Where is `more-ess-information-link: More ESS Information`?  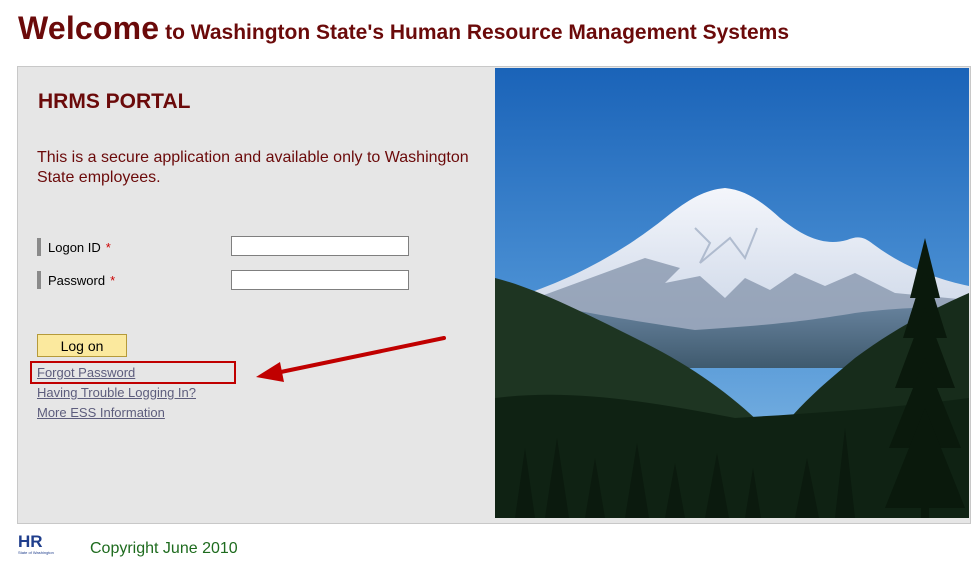
more-ess-information-link: More ESS Information is located at coordinates (101, 412).